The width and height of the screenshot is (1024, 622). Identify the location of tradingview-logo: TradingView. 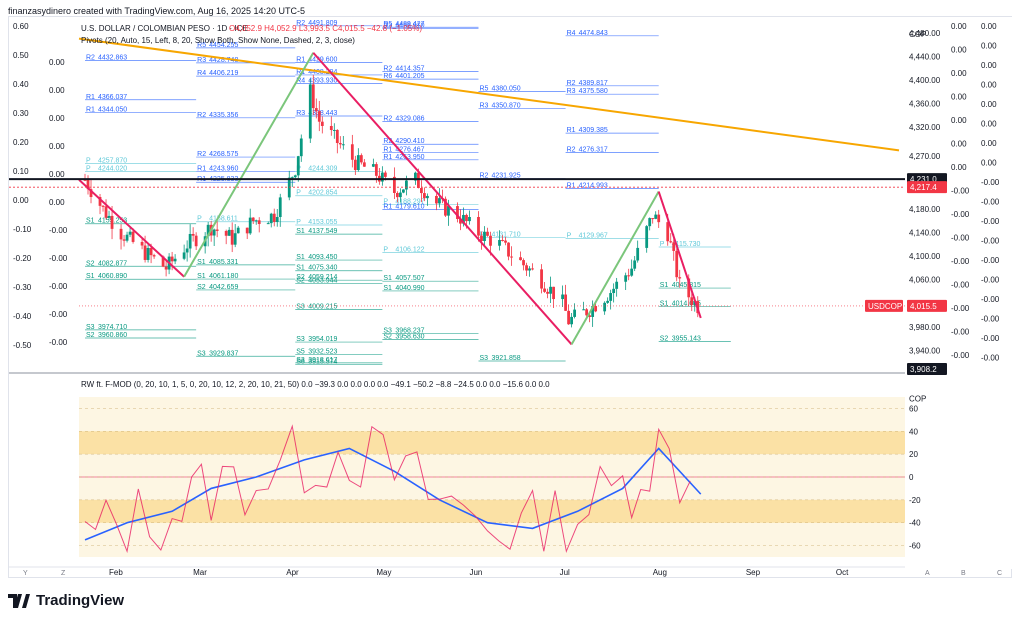
(66, 600).